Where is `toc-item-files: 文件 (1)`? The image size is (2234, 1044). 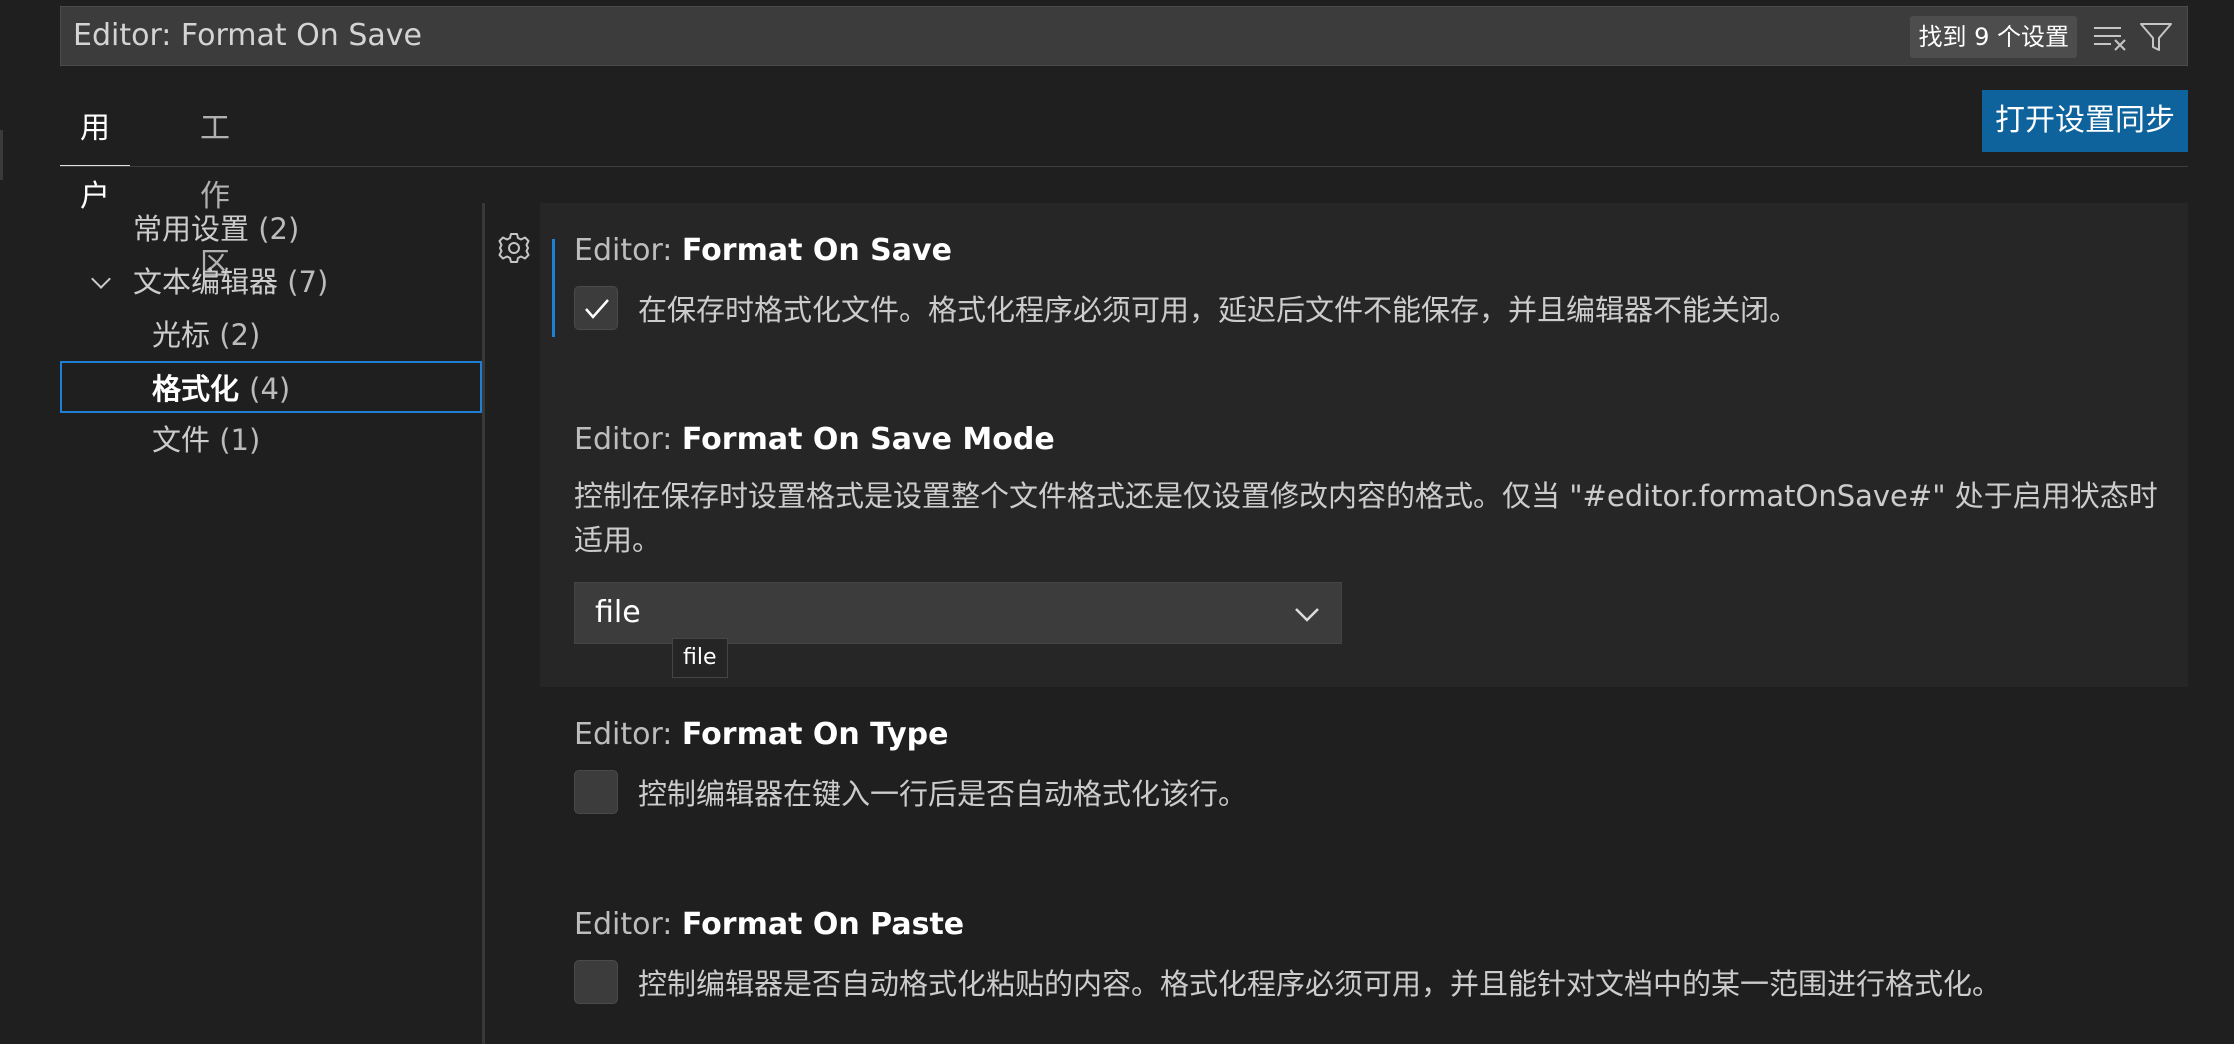 toc-item-files: 文件 (1) is located at coordinates (271, 440).